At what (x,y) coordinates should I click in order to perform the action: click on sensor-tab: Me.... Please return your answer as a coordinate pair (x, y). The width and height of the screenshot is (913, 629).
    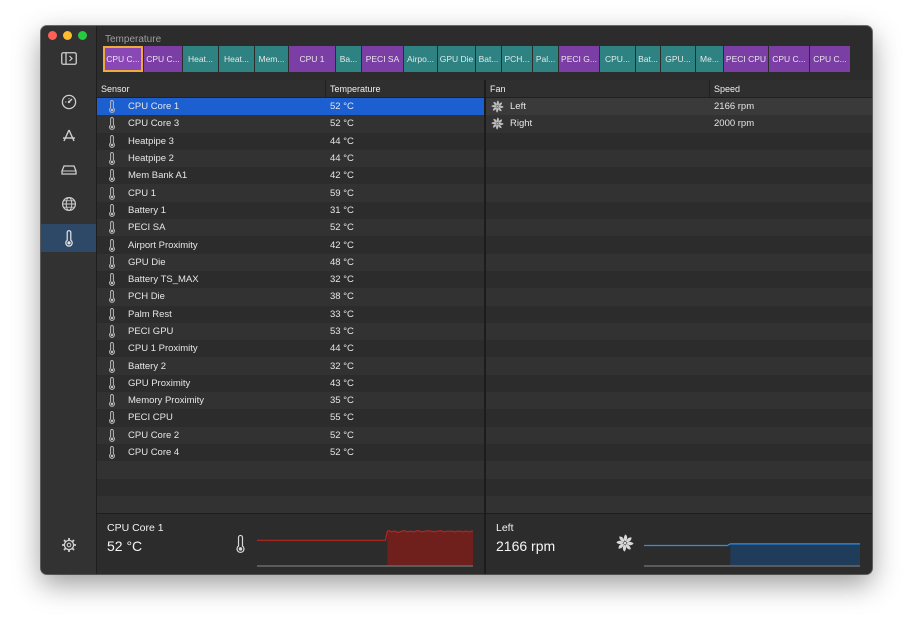
    Looking at the image, I should click on (709, 59).